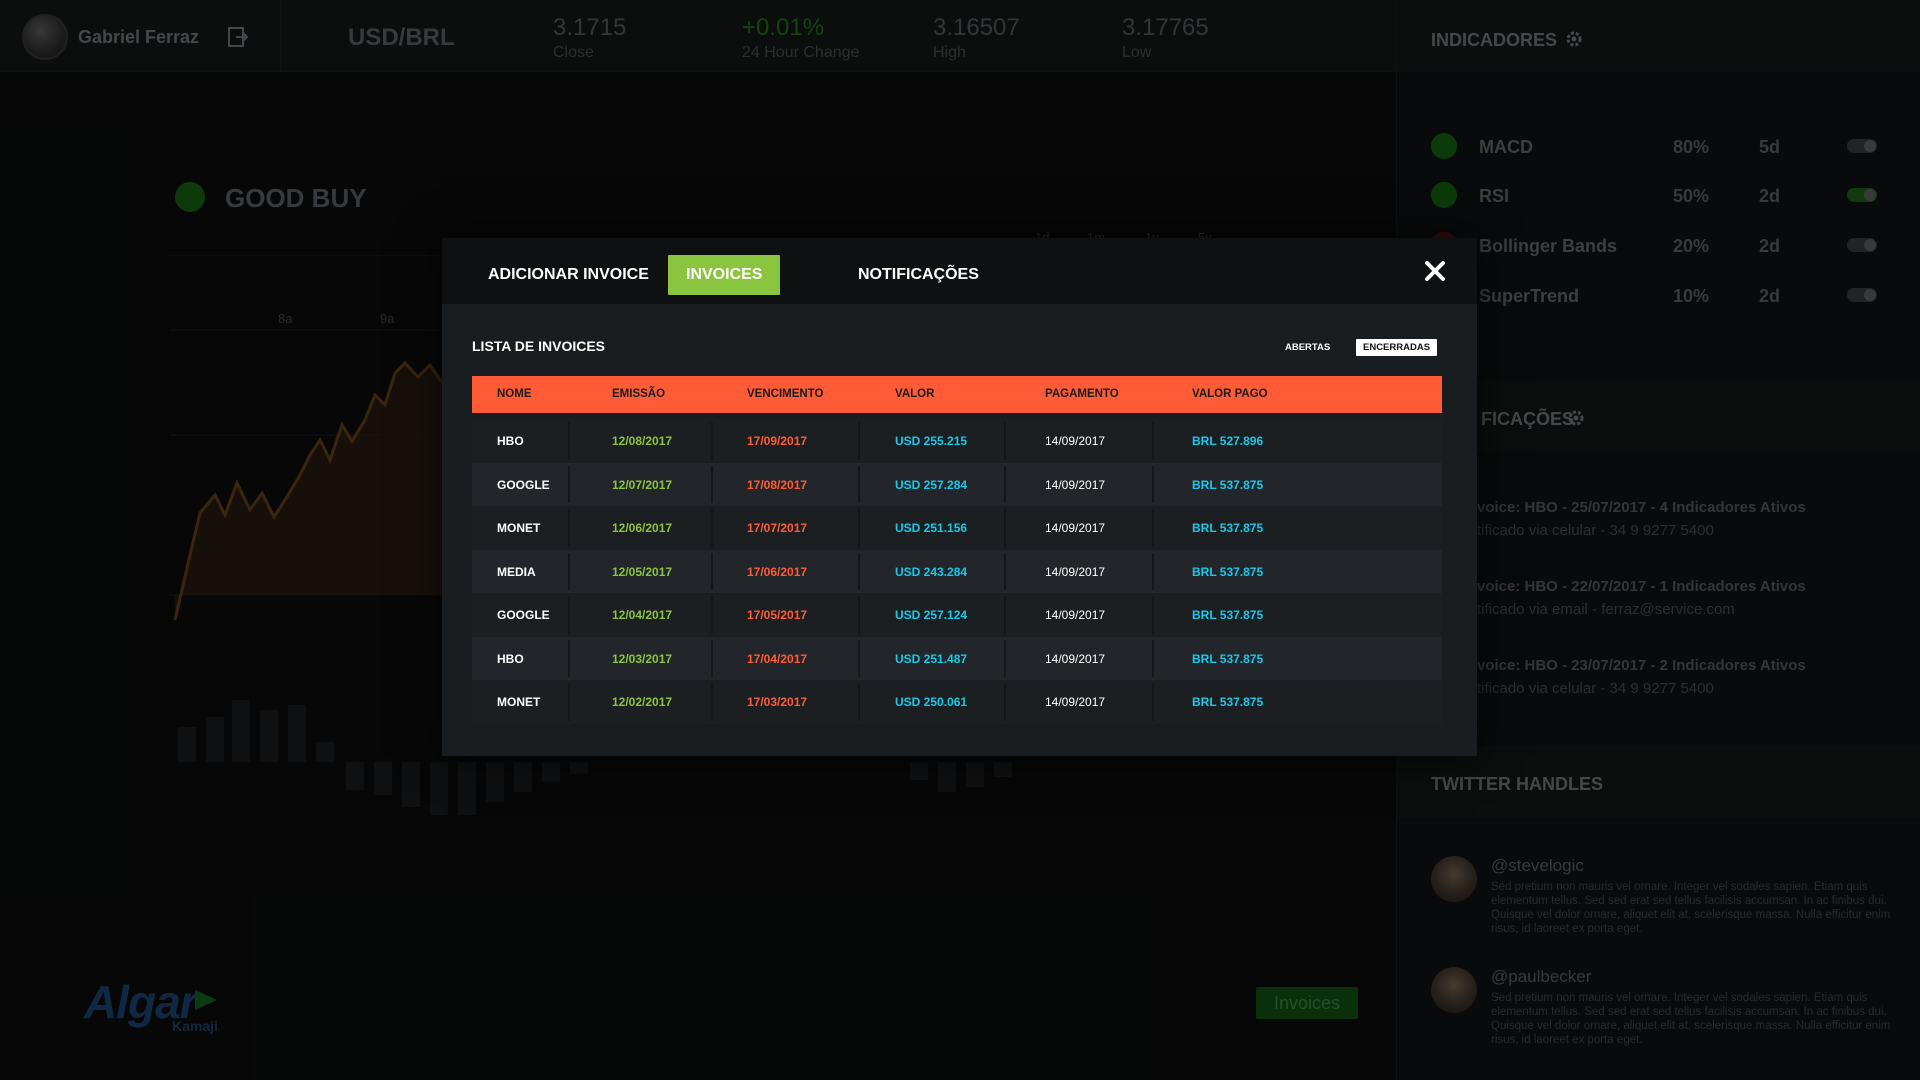 This screenshot has height=1080, width=1920. I want to click on cell-name: MEDIA, so click(516, 571).